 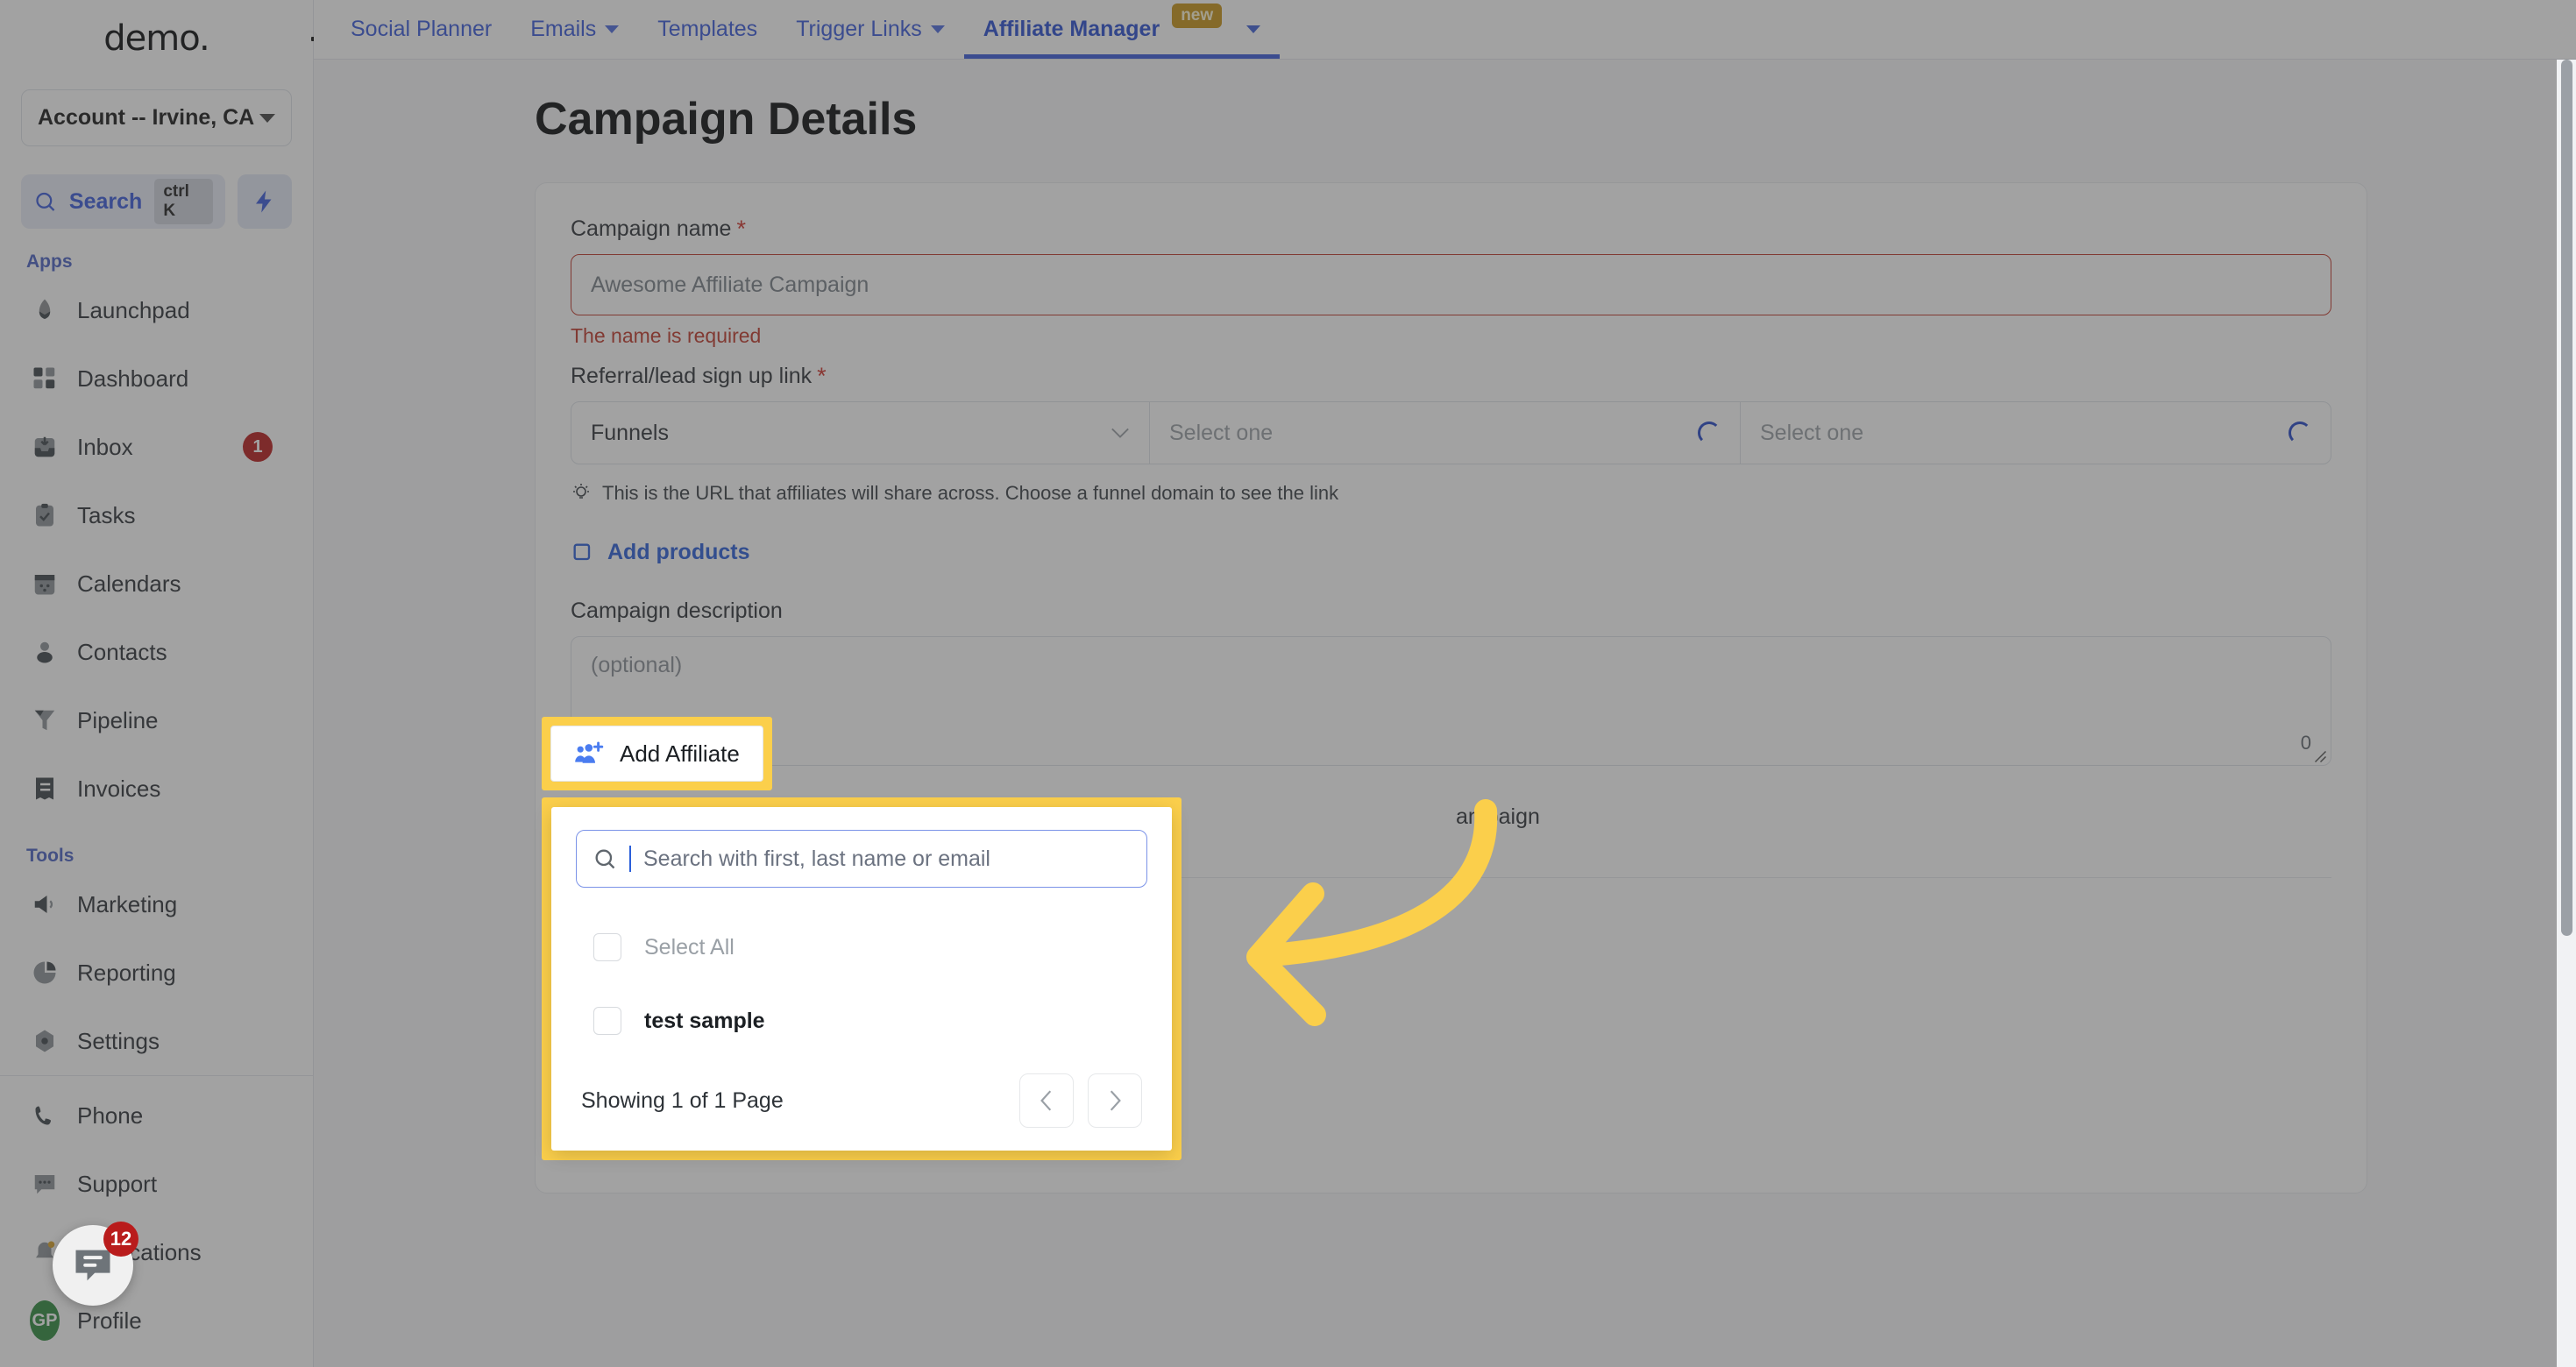 I want to click on pie-chart-icon, so click(x=45, y=973).